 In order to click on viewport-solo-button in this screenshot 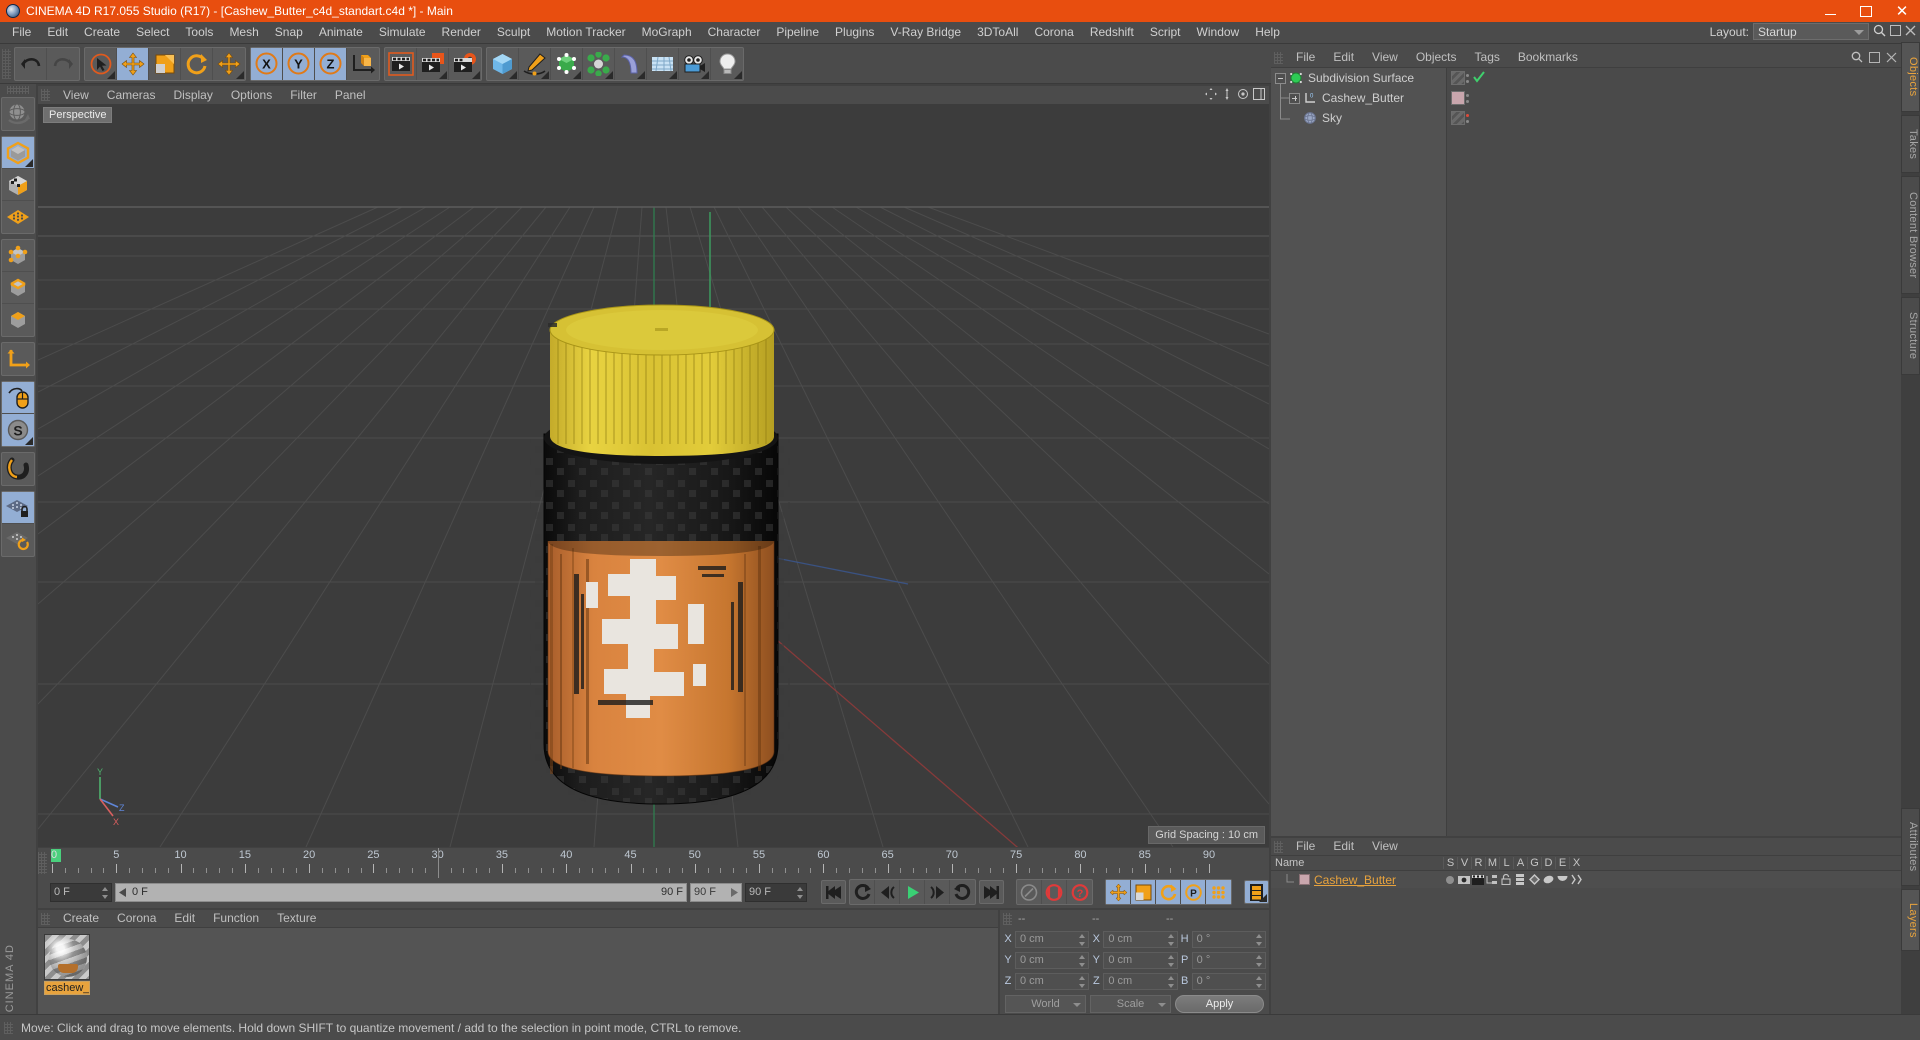, I will do `click(18, 398)`.